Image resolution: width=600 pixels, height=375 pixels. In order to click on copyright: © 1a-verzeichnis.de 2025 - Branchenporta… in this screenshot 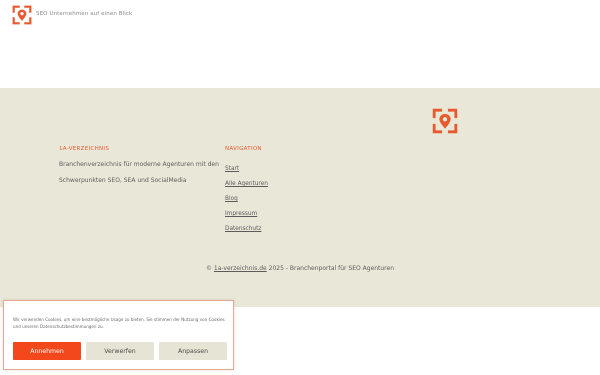, I will do `click(300, 268)`.